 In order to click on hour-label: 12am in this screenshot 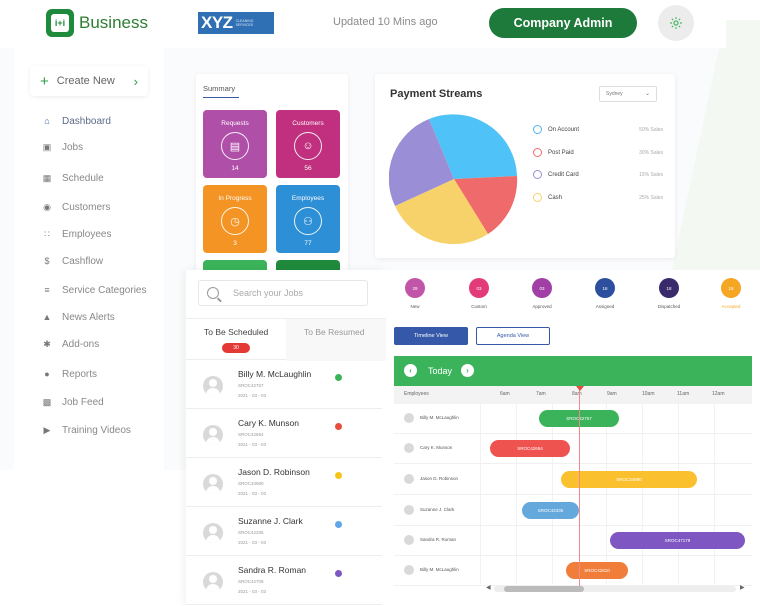, I will do `click(718, 394)`.